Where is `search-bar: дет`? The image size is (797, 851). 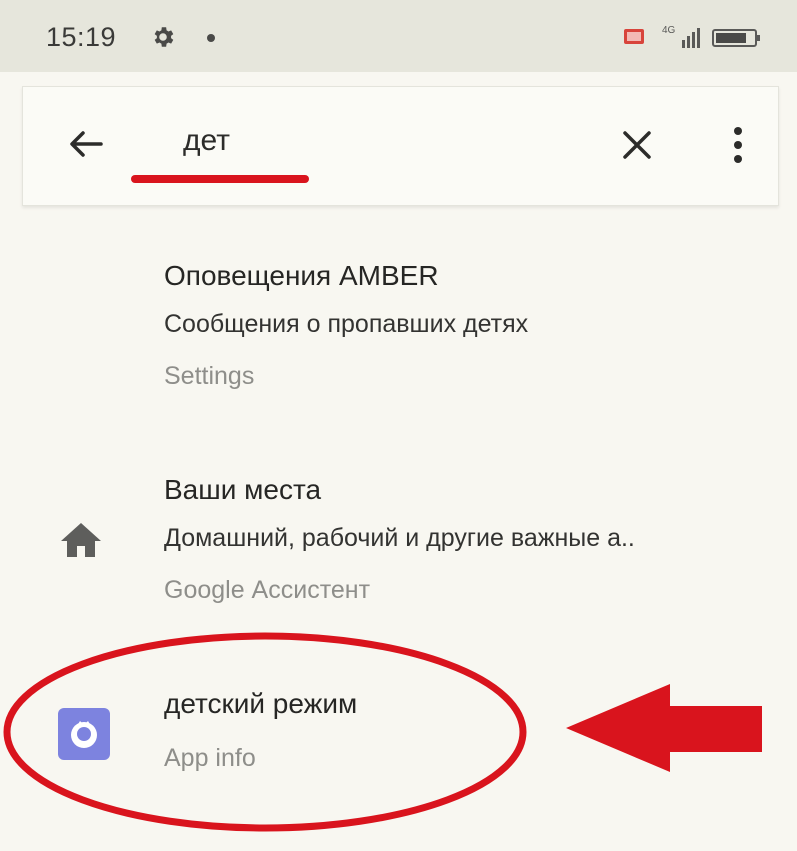
search-bar: дет is located at coordinates (400, 146).